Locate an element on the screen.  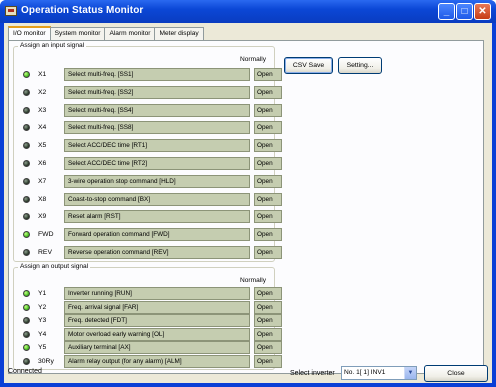
signal-description: Inverter running [RUN] is located at coordinates (157, 293).